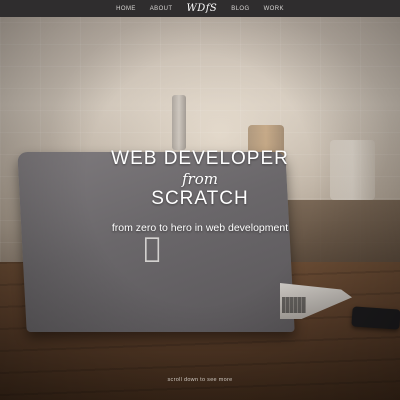 This screenshot has height=400, width=400. What do you see at coordinates (126, 9) in the screenshot?
I see `nav-home-link: HOME` at bounding box center [126, 9].